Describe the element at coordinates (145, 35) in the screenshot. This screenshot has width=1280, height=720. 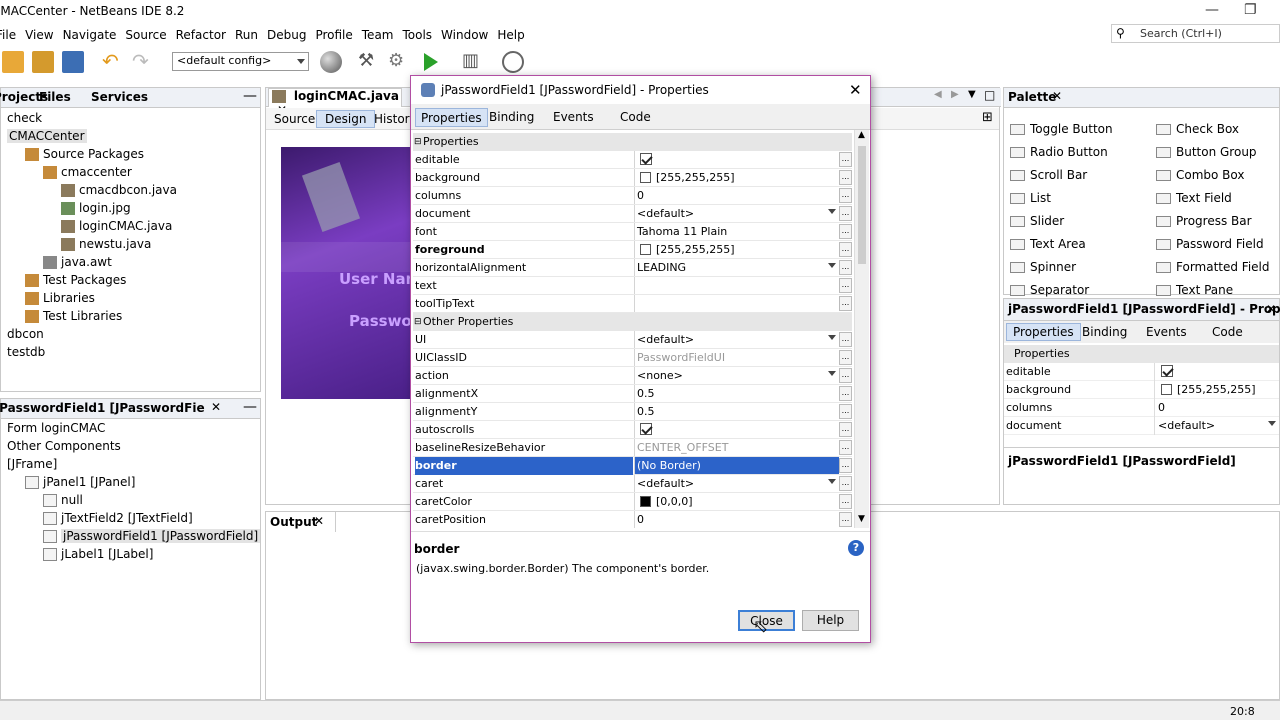
I see `menu-source: Source` at that location.